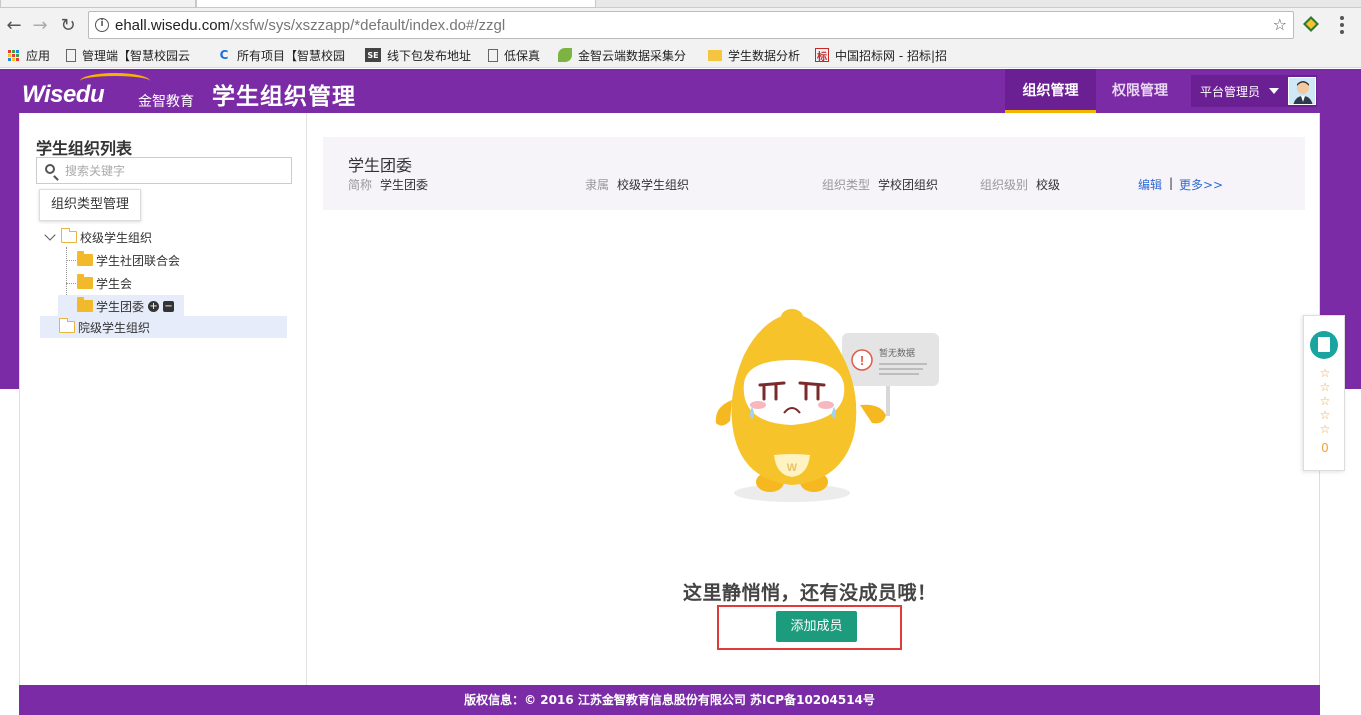 Image resolution: width=1361 pixels, height=715 pixels. What do you see at coordinates (680, 4) in the screenshot?
I see `browser-tab-strip` at bounding box center [680, 4].